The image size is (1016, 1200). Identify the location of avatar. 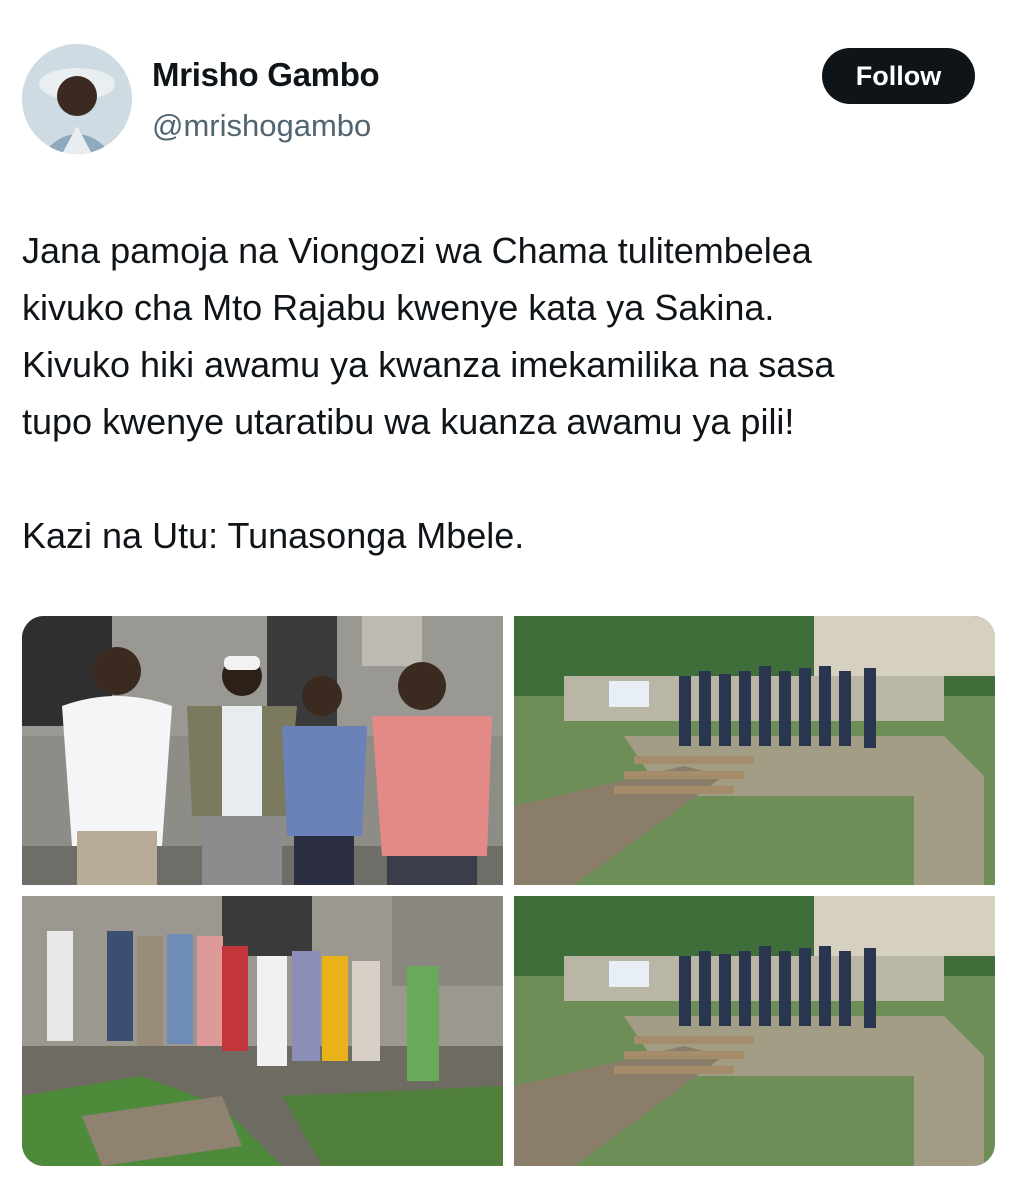
(77, 99).